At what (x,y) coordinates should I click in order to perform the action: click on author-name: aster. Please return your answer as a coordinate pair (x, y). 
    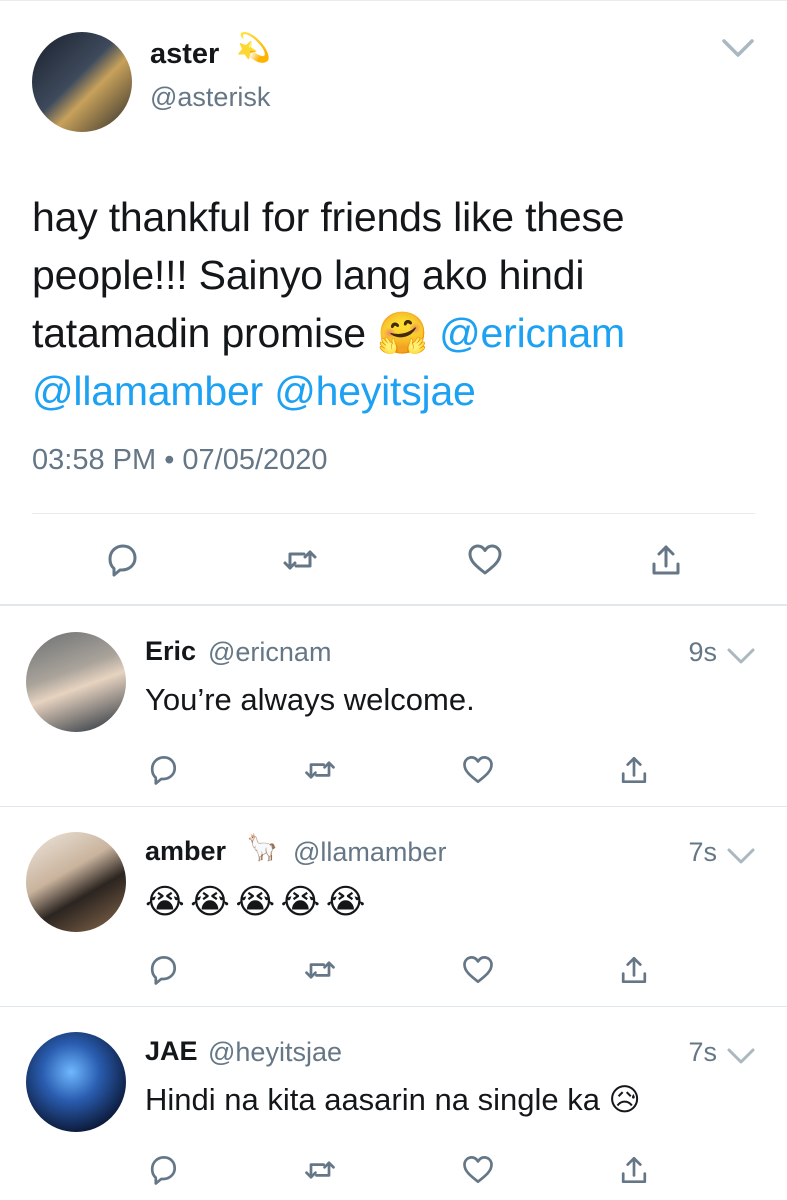
    Looking at the image, I should click on (184, 54).